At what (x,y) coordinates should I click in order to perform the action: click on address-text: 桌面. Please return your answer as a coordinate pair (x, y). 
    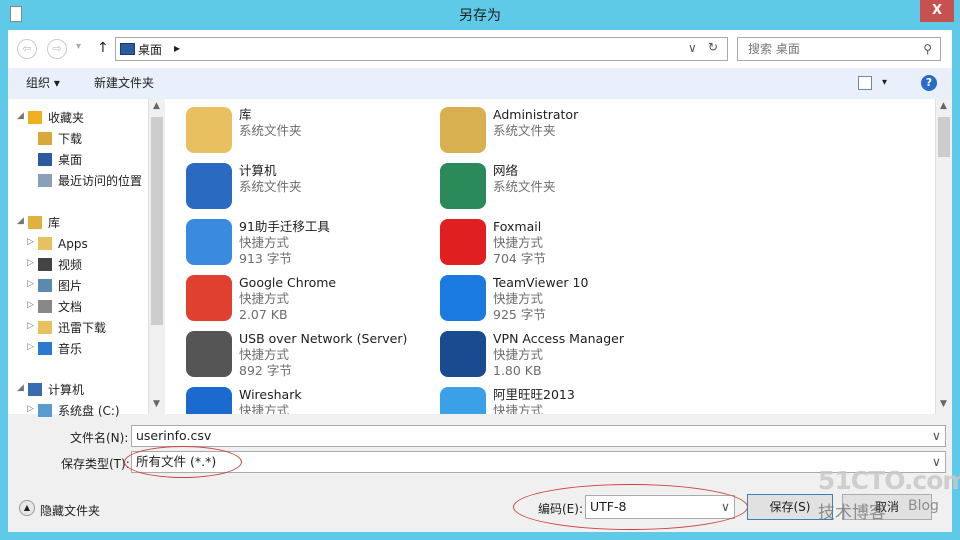
    Looking at the image, I should click on (150, 49).